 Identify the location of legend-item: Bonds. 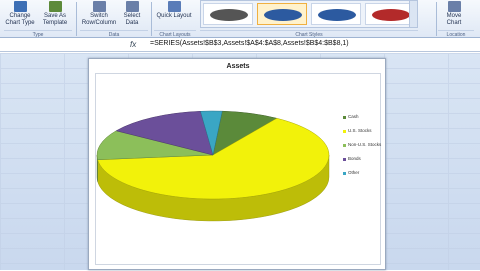
(363, 163).